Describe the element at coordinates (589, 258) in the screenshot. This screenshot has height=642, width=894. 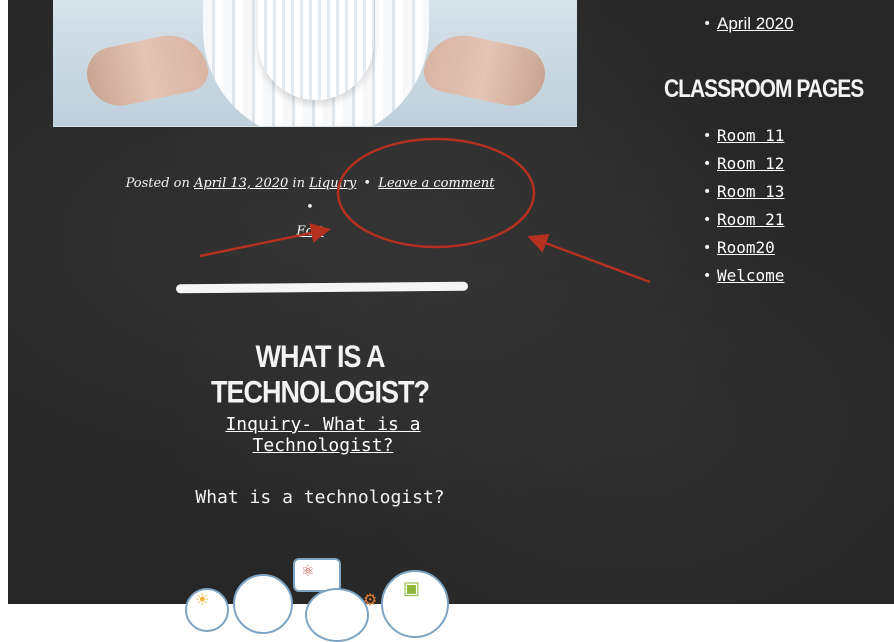
I see `right-arrow` at that location.